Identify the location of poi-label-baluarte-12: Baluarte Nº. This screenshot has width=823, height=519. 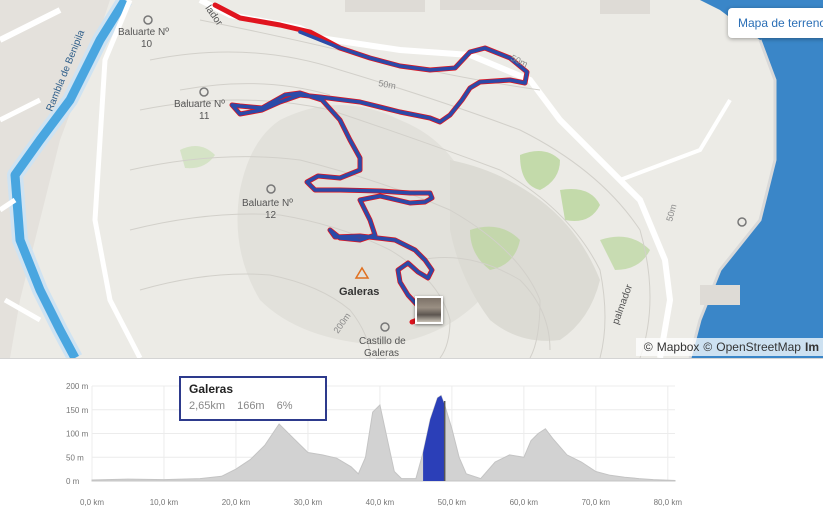
(267, 203).